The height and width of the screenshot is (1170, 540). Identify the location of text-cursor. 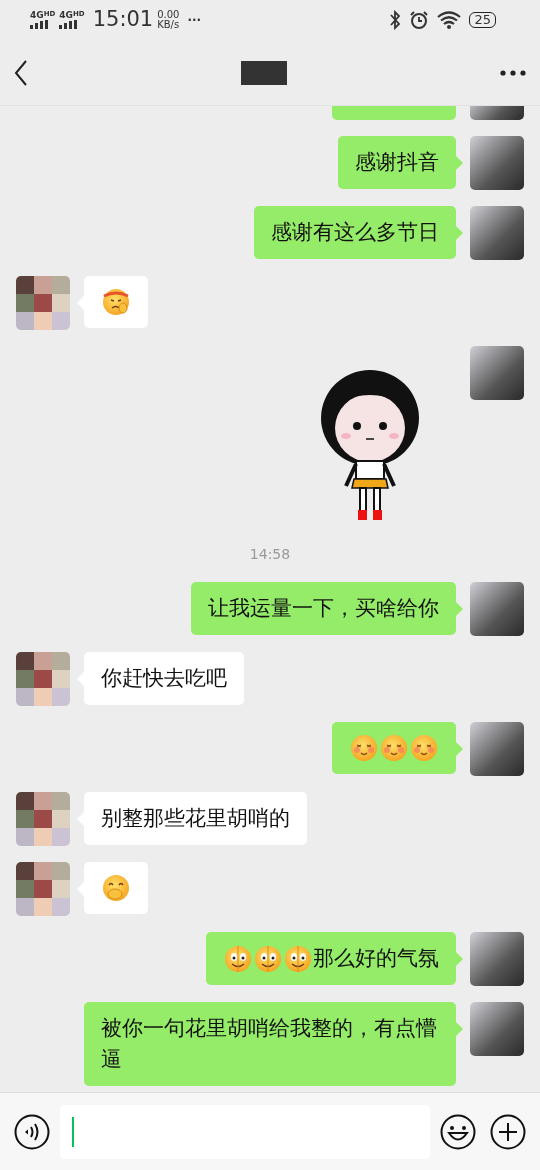
(73, 1131).